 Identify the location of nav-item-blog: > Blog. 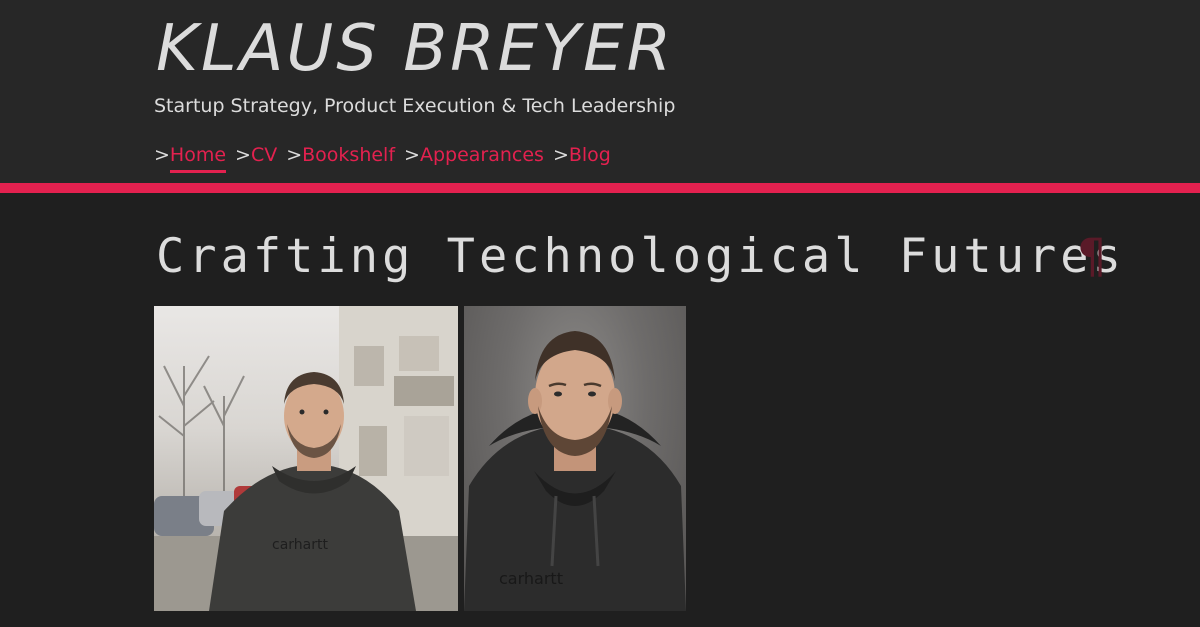
(582, 155).